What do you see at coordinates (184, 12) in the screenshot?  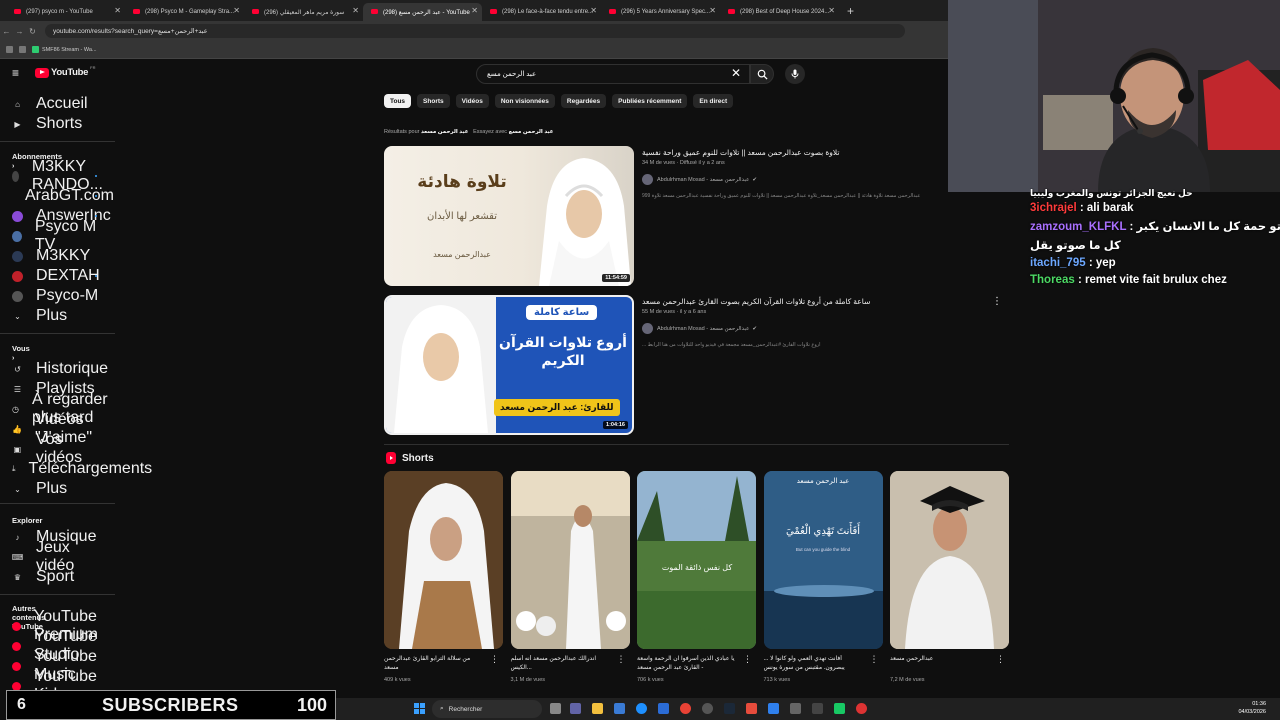 I see `browser-tab: (298) Psyco M - Gameplay Stra... ✕` at bounding box center [184, 12].